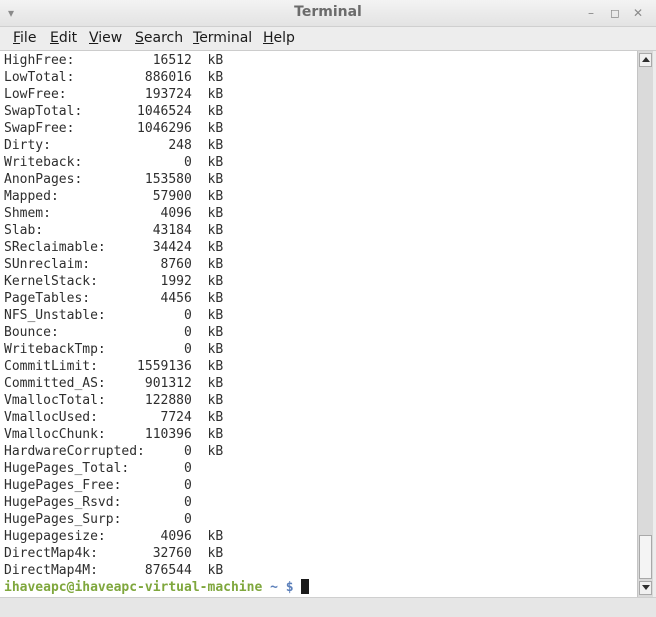  Describe the element at coordinates (114, 230) in the screenshot. I see `output-line: Slab: 43184 kB` at that location.